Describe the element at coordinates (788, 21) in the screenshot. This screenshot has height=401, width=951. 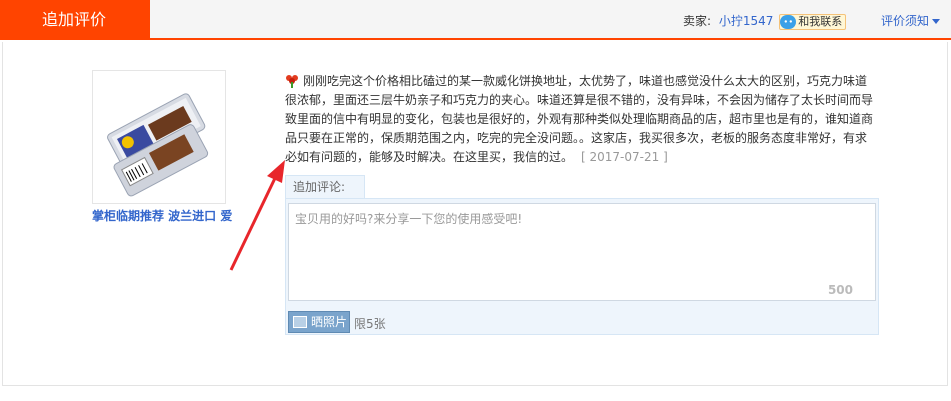
I see `wangwang-icon: ∙∙` at that location.